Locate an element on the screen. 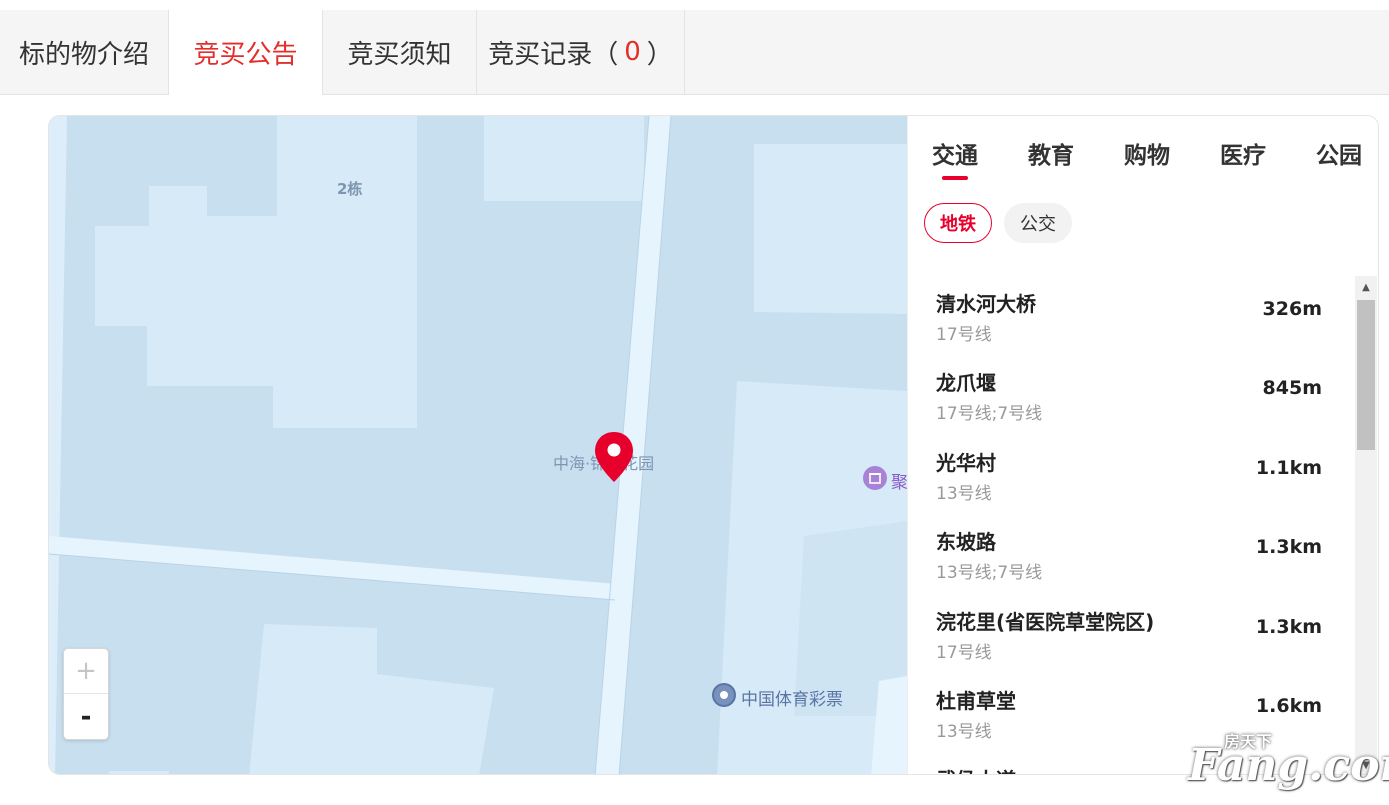 This screenshot has width=1389, height=805. map-label-poi-partial: 聚 is located at coordinates (899, 483).